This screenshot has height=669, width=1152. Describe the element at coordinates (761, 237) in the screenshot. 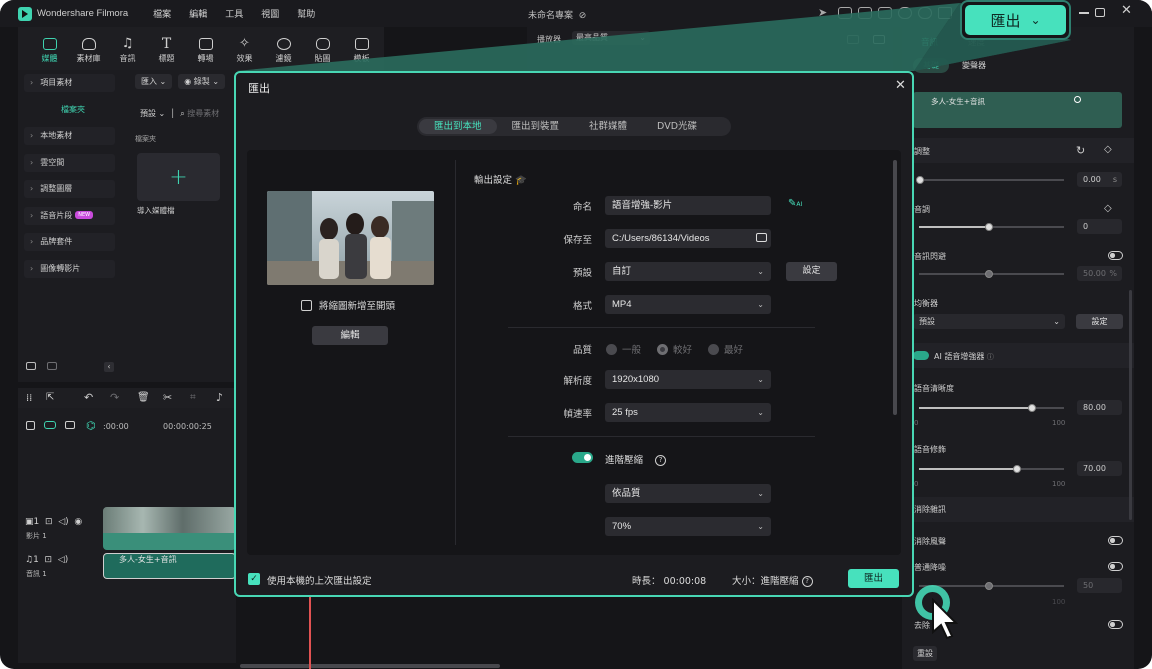

I see `folder-browse-icon` at that location.